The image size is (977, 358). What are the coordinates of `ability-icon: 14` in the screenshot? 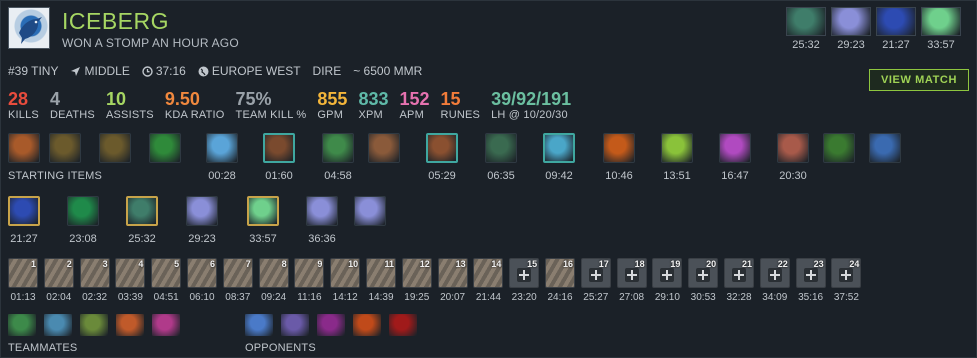 It's located at (488, 273).